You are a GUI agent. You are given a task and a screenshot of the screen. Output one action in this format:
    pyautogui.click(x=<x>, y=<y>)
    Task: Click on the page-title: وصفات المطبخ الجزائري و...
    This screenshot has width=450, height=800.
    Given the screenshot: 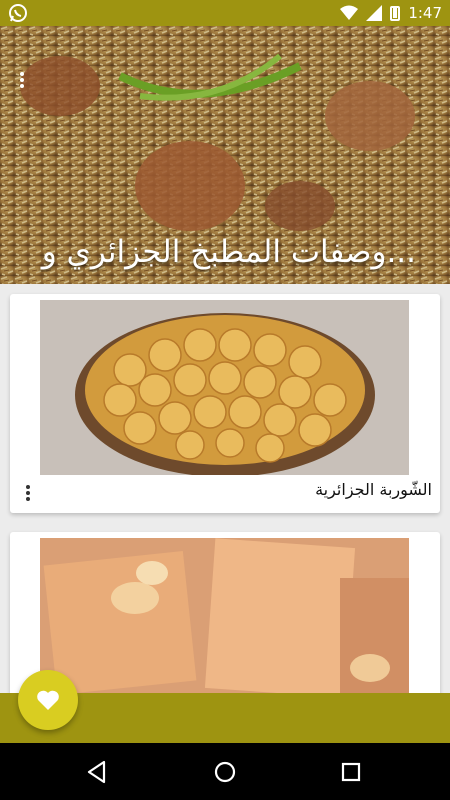 What is the action you would take?
    pyautogui.click(x=228, y=252)
    